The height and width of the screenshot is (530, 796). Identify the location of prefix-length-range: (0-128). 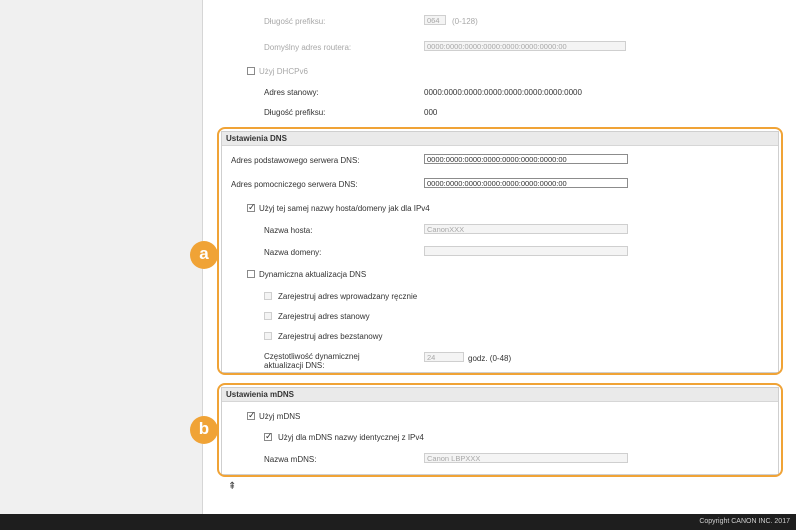
(465, 21).